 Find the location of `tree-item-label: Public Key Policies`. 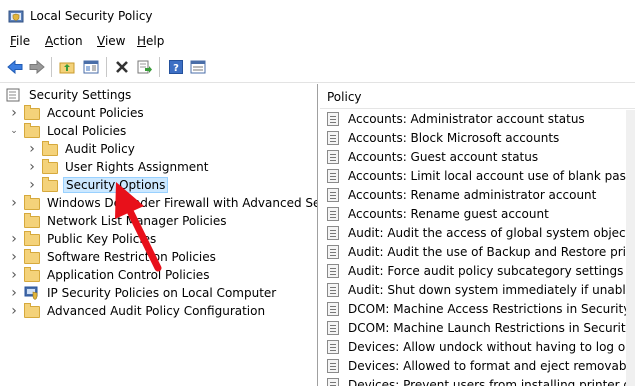

tree-item-label: Public Key Policies is located at coordinates (102, 239).